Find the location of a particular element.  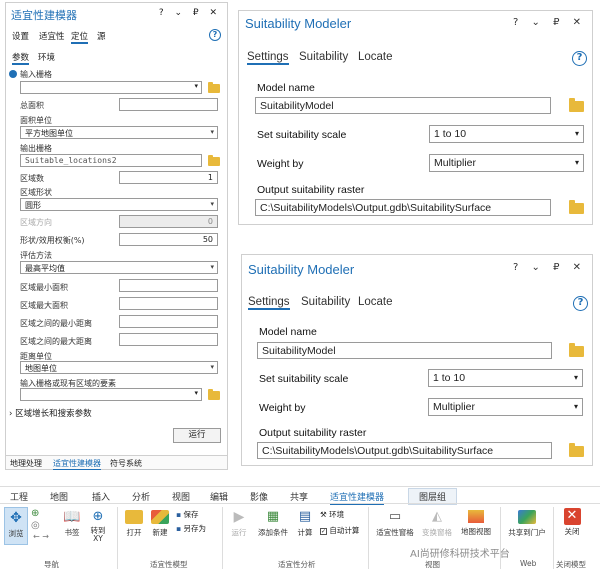

tab-analysis: 分析 is located at coordinates (141, 496).